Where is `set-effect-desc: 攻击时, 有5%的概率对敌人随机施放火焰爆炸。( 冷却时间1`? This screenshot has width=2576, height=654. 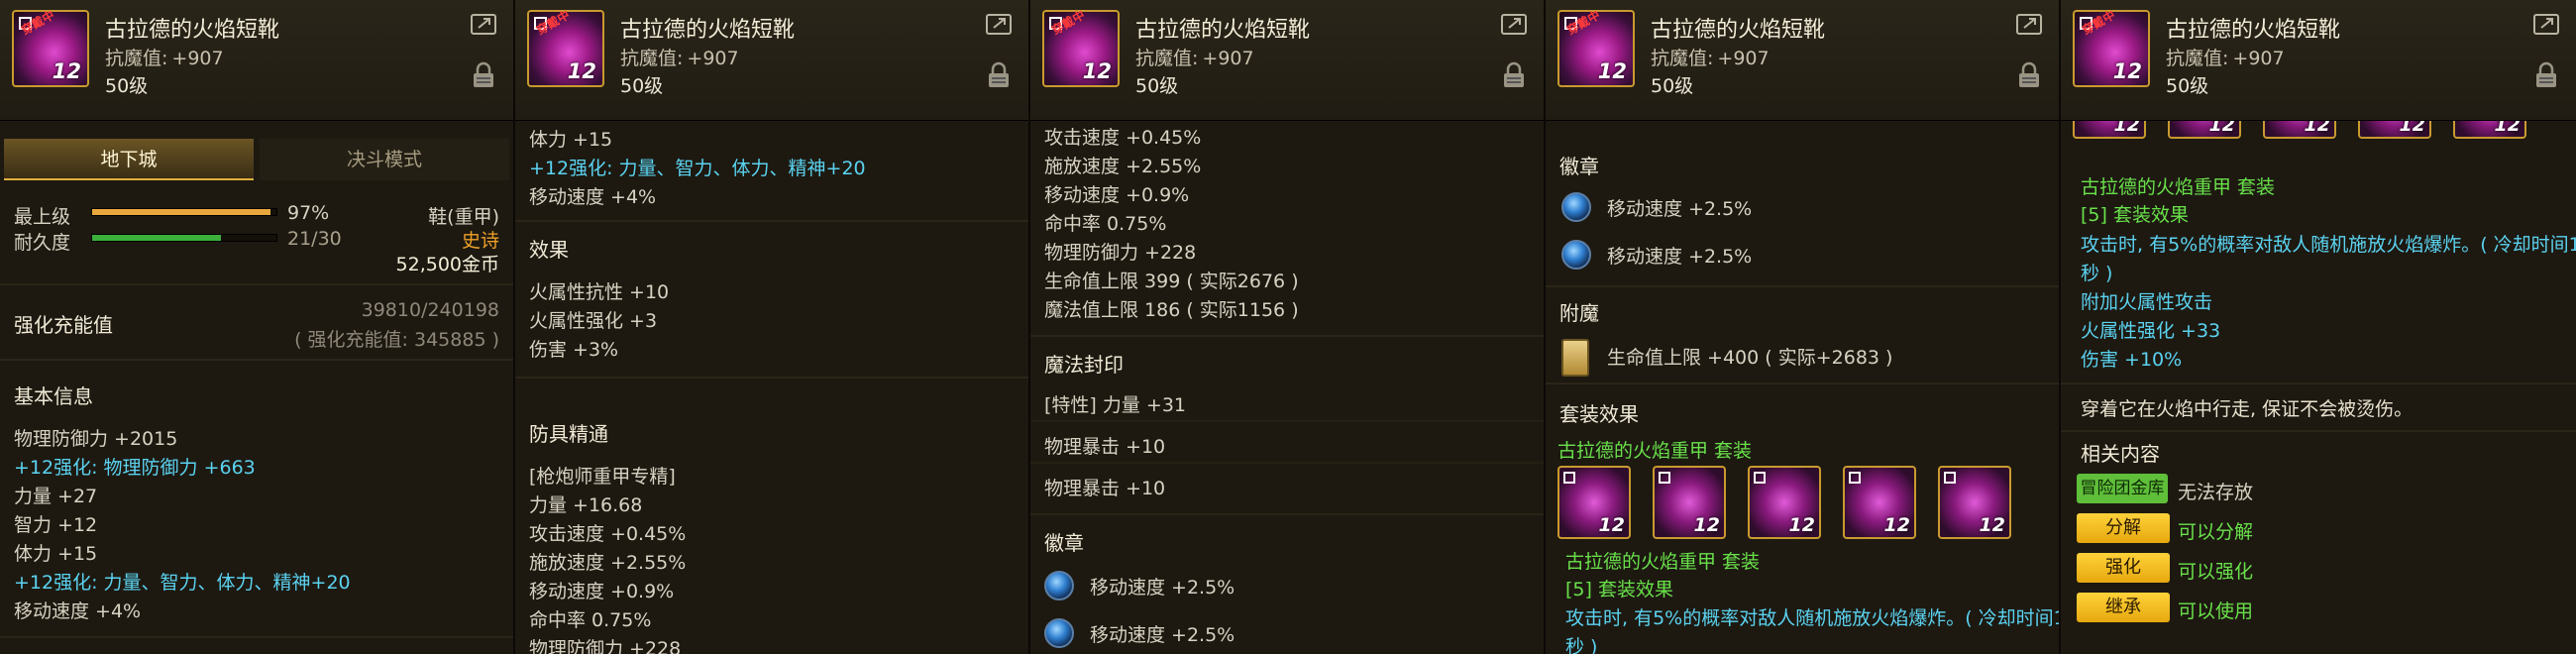 set-effect-desc: 攻击时, 有5%的概率对敌人随机施放火焰爆炸。( 冷却时间1 is located at coordinates (1813, 618).